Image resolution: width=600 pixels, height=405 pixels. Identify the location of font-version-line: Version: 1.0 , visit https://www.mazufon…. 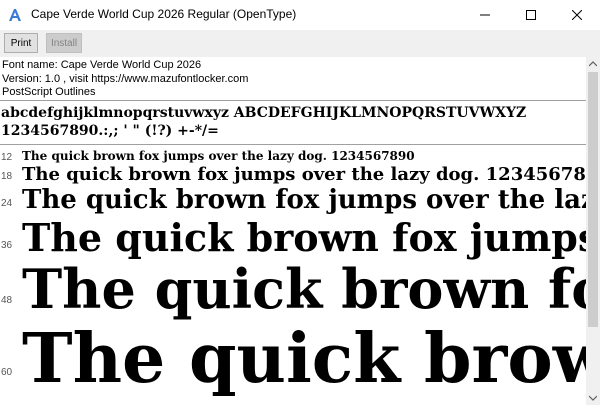
(125, 79).